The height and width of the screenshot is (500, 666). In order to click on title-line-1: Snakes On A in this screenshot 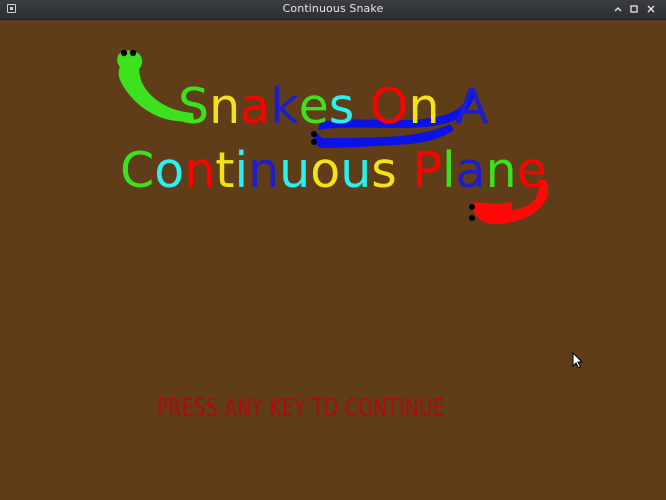, I will do `click(333, 106)`.